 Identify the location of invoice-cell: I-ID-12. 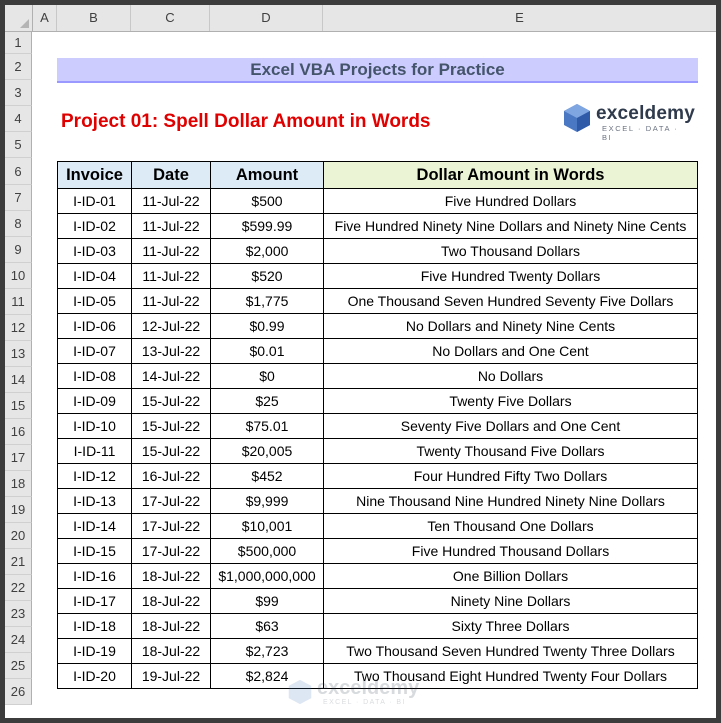
(94, 476).